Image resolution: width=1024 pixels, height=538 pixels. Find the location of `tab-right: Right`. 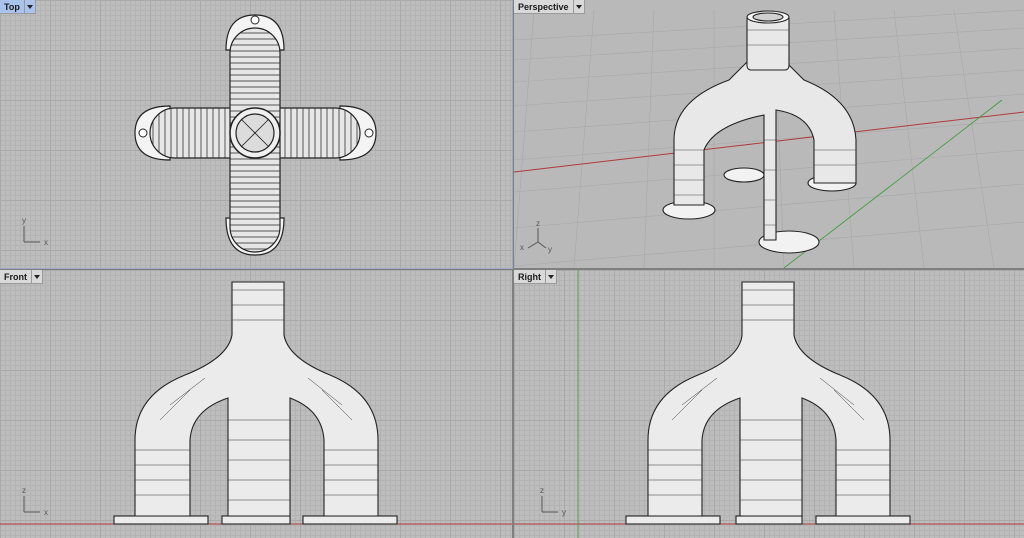

tab-right: Right is located at coordinates (535, 277).